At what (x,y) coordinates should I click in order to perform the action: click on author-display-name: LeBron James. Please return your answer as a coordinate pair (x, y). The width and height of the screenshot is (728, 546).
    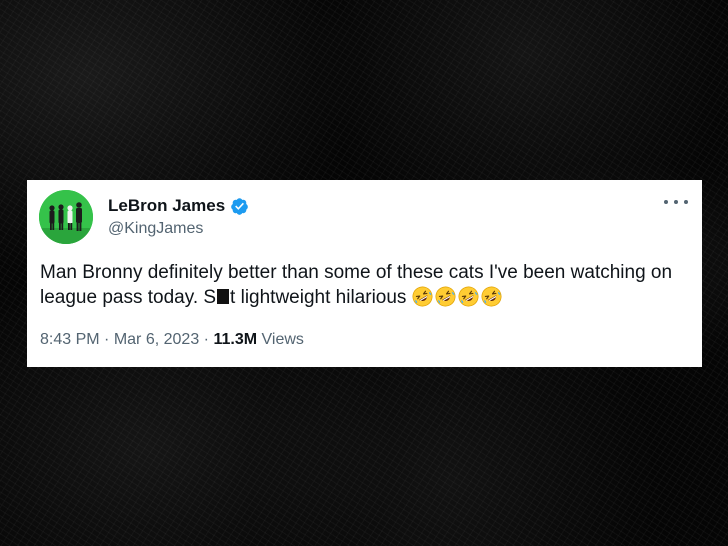
    Looking at the image, I should click on (166, 206).